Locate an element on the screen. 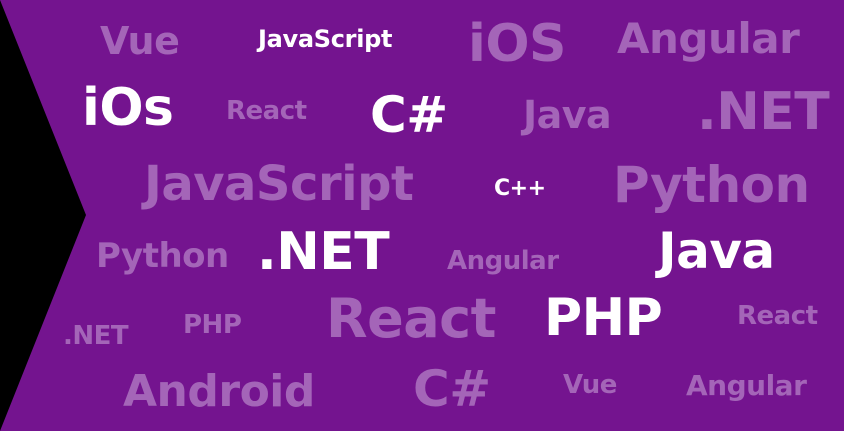 The height and width of the screenshot is (431, 844). word-vue: Vue is located at coordinates (140, 41).